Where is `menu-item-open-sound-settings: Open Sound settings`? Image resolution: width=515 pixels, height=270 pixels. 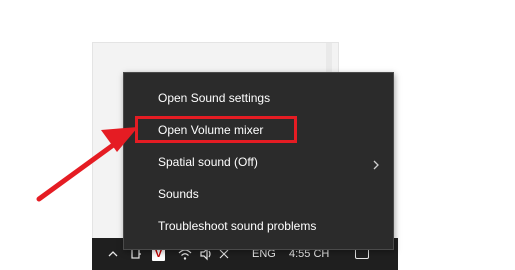 menu-item-open-sound-settings: Open Sound settings is located at coordinates (258, 98).